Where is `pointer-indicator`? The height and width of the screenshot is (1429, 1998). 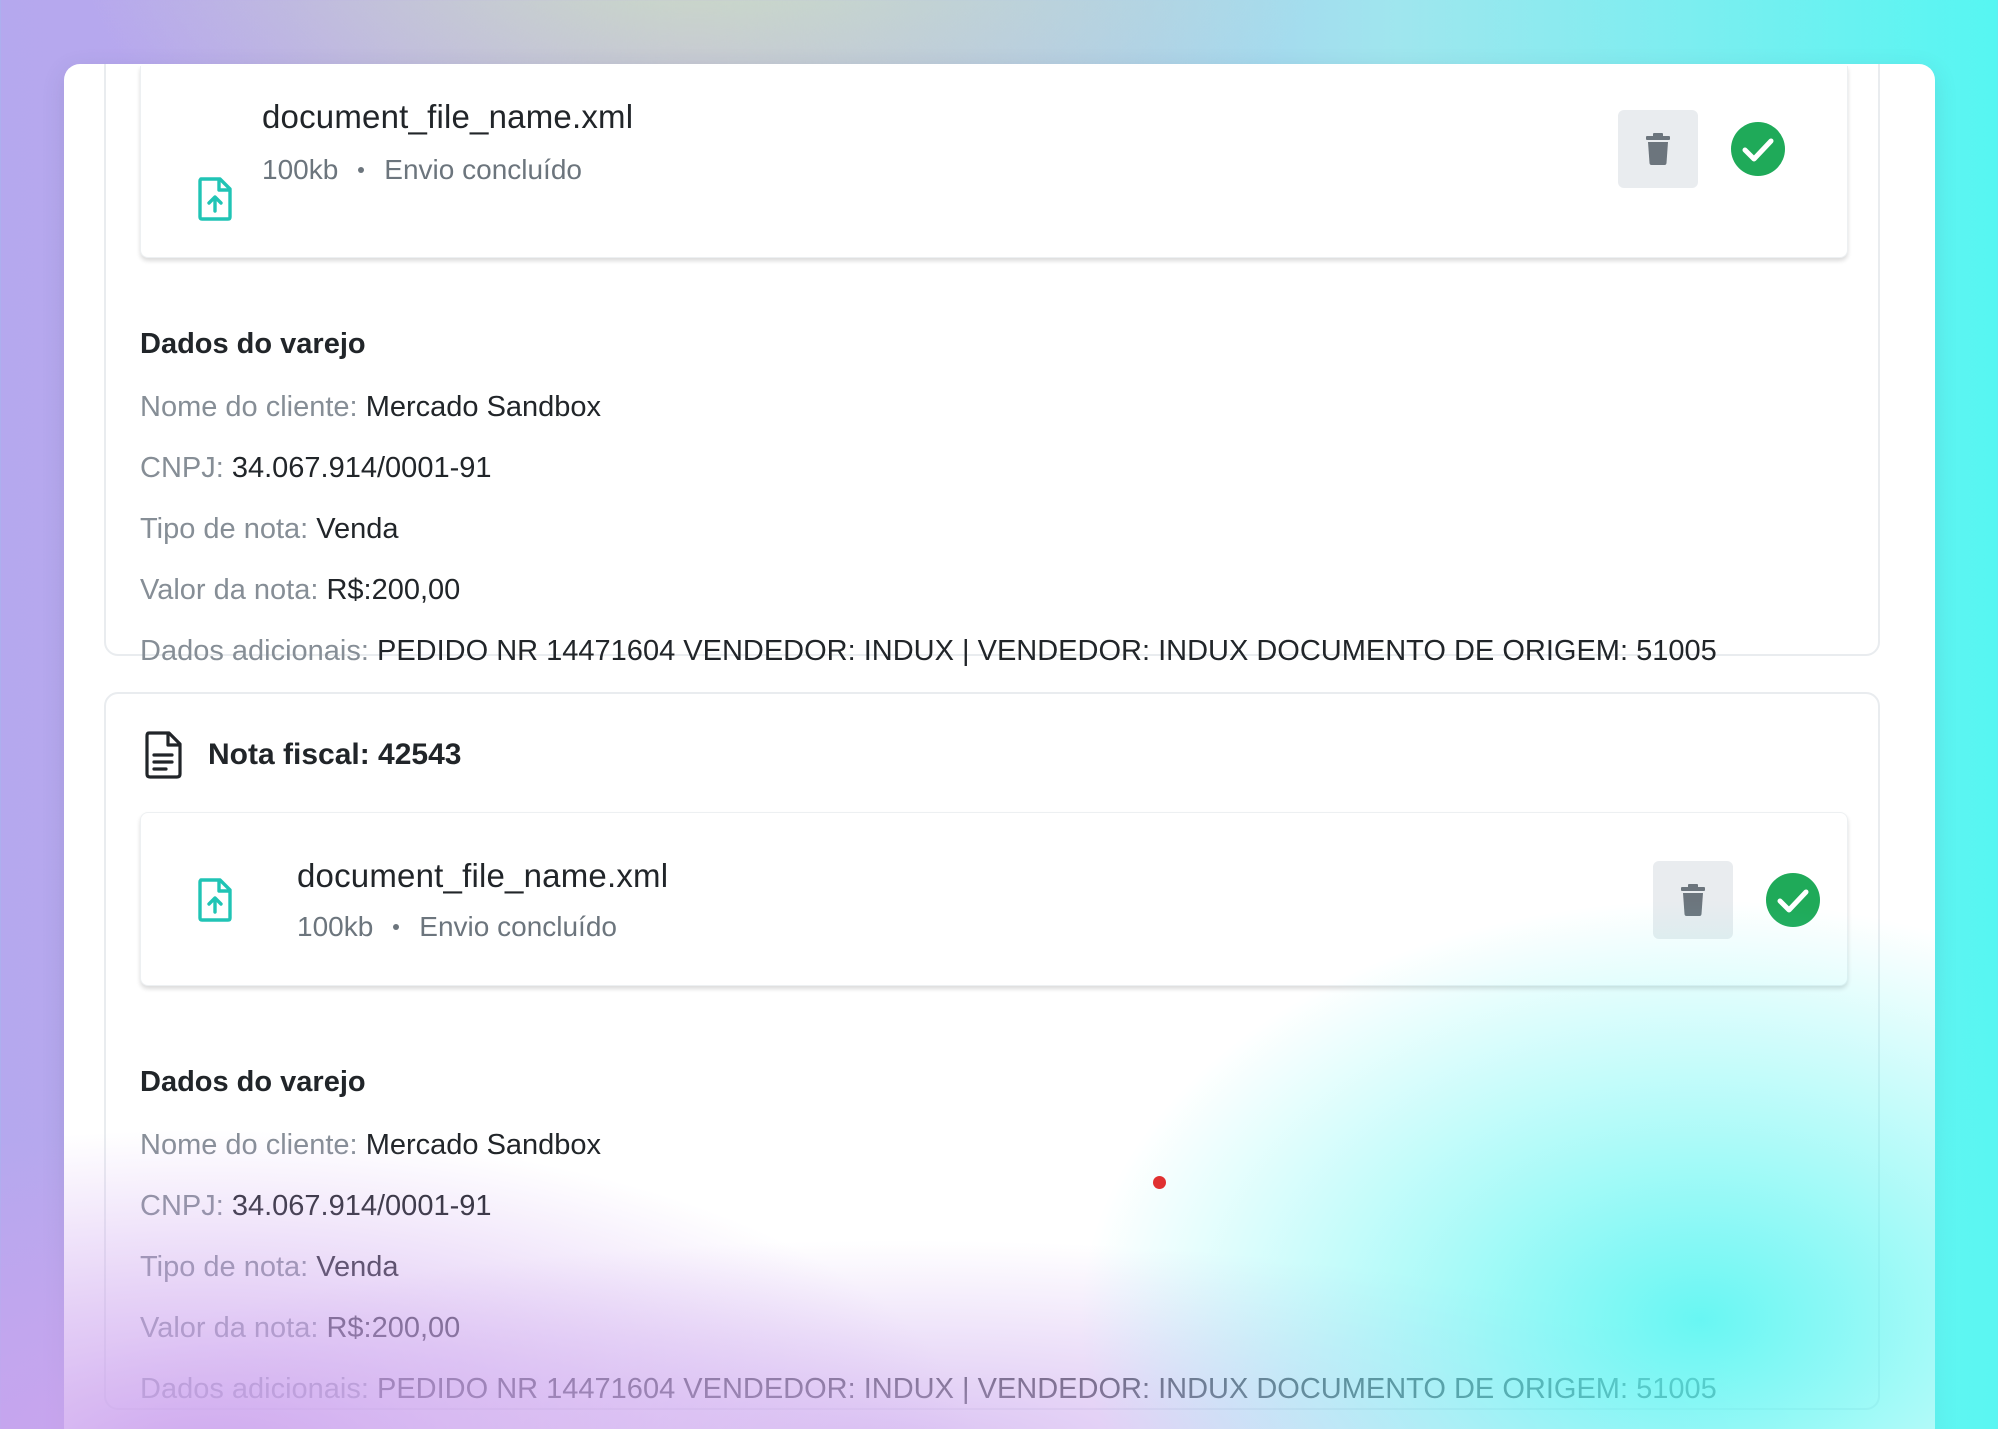
pointer-indicator is located at coordinates (1159, 1182).